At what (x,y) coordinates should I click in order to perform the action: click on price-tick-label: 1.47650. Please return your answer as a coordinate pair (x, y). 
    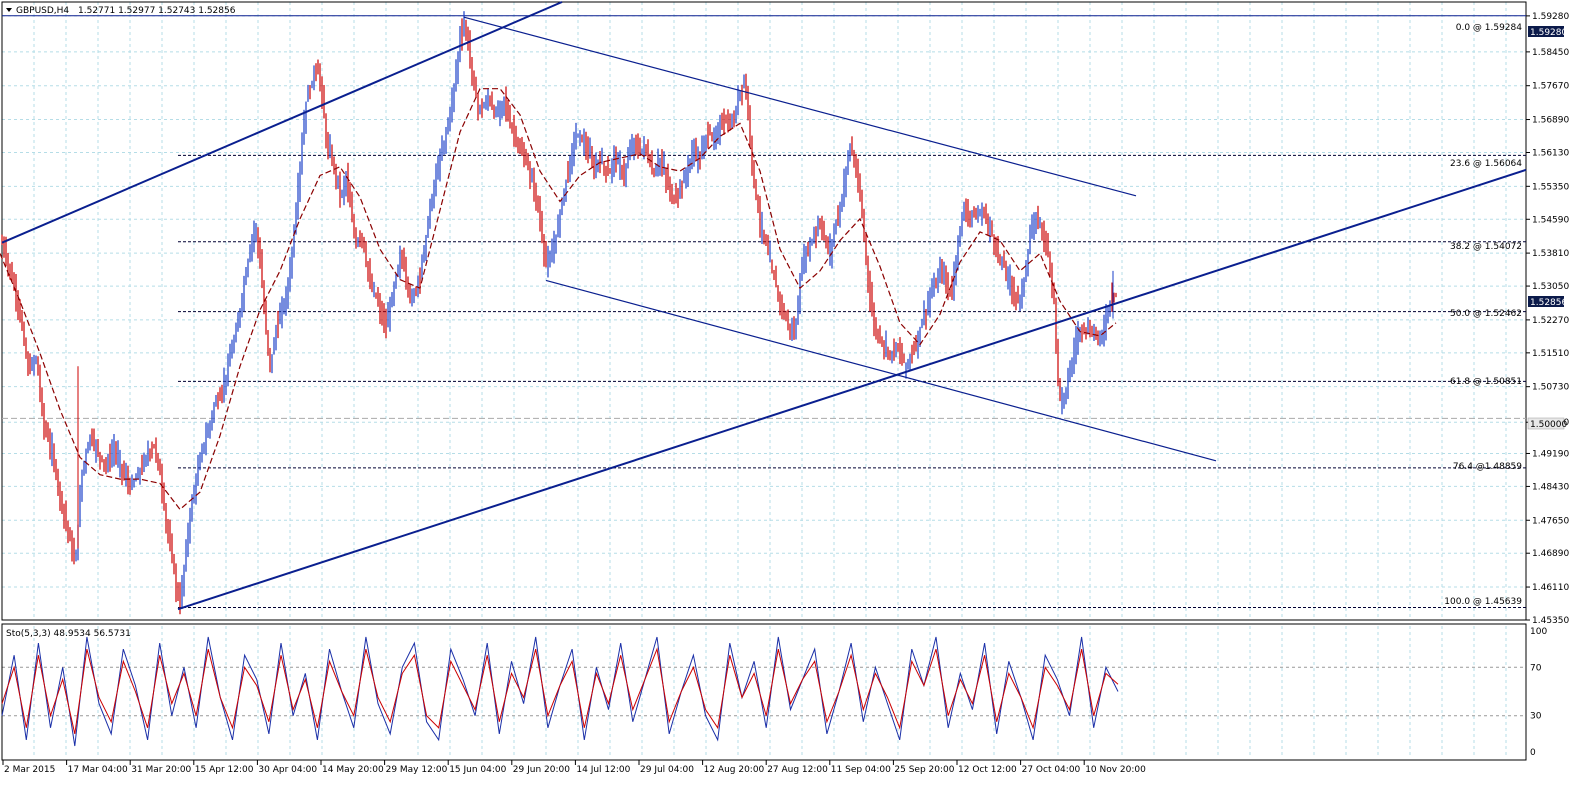
    Looking at the image, I should click on (1550, 521).